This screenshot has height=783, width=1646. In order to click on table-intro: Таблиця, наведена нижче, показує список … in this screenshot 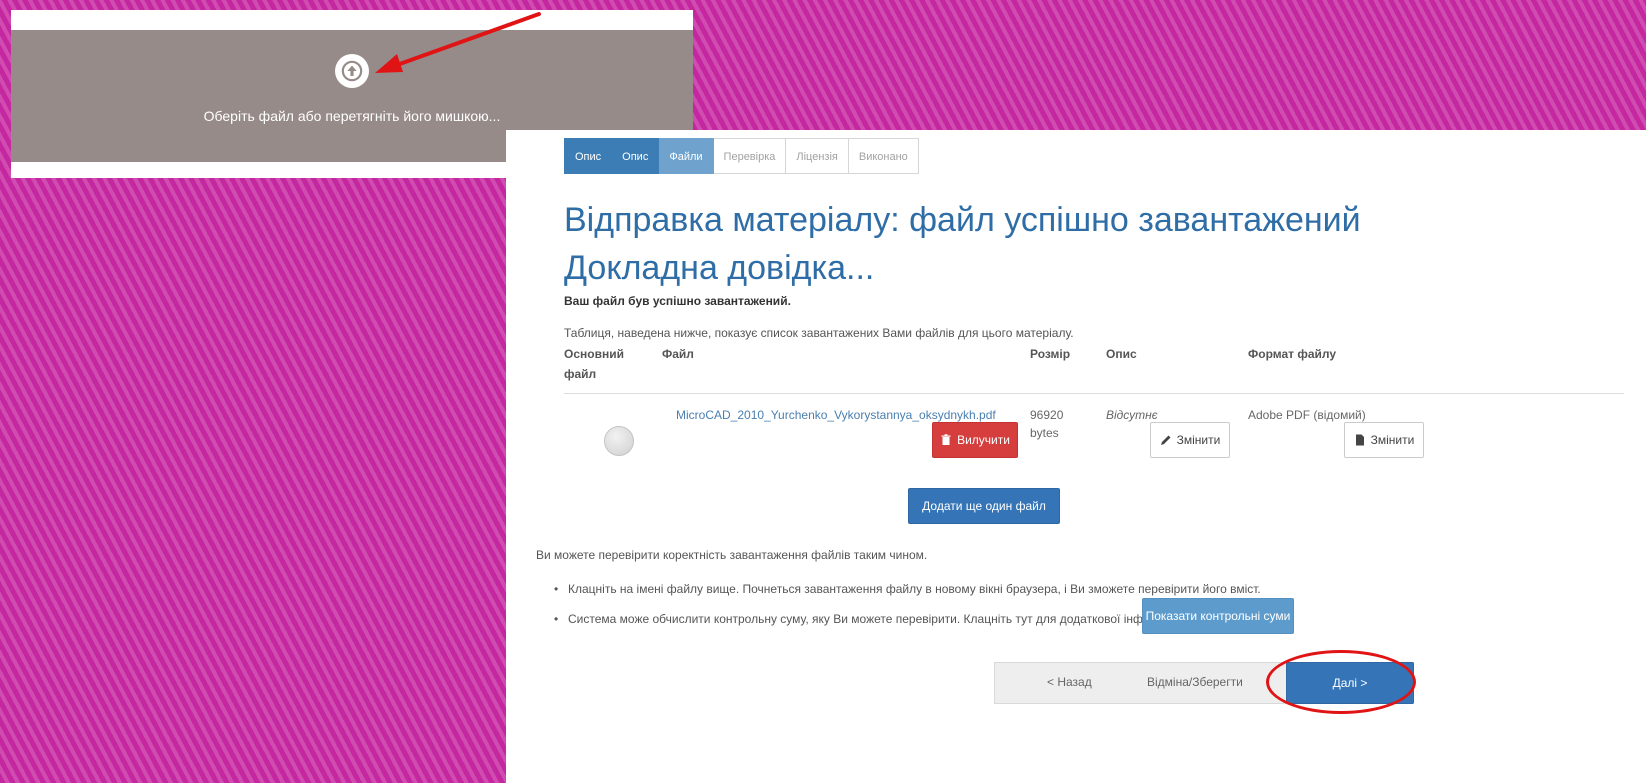, I will do `click(819, 333)`.